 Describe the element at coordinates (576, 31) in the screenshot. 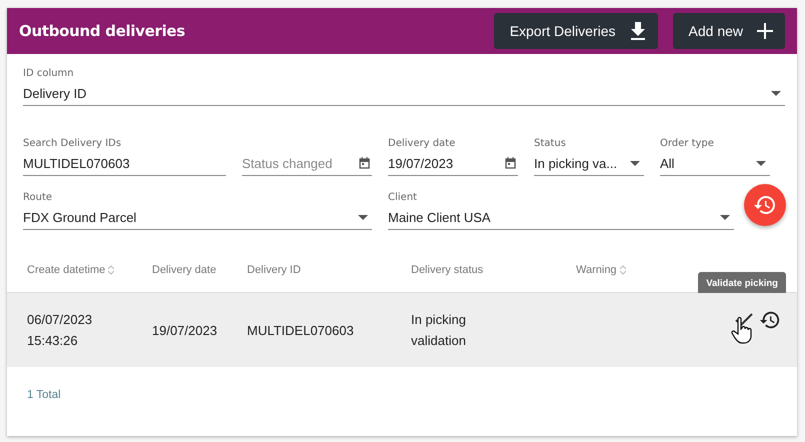

I see `export-button: Export Deliveries` at that location.